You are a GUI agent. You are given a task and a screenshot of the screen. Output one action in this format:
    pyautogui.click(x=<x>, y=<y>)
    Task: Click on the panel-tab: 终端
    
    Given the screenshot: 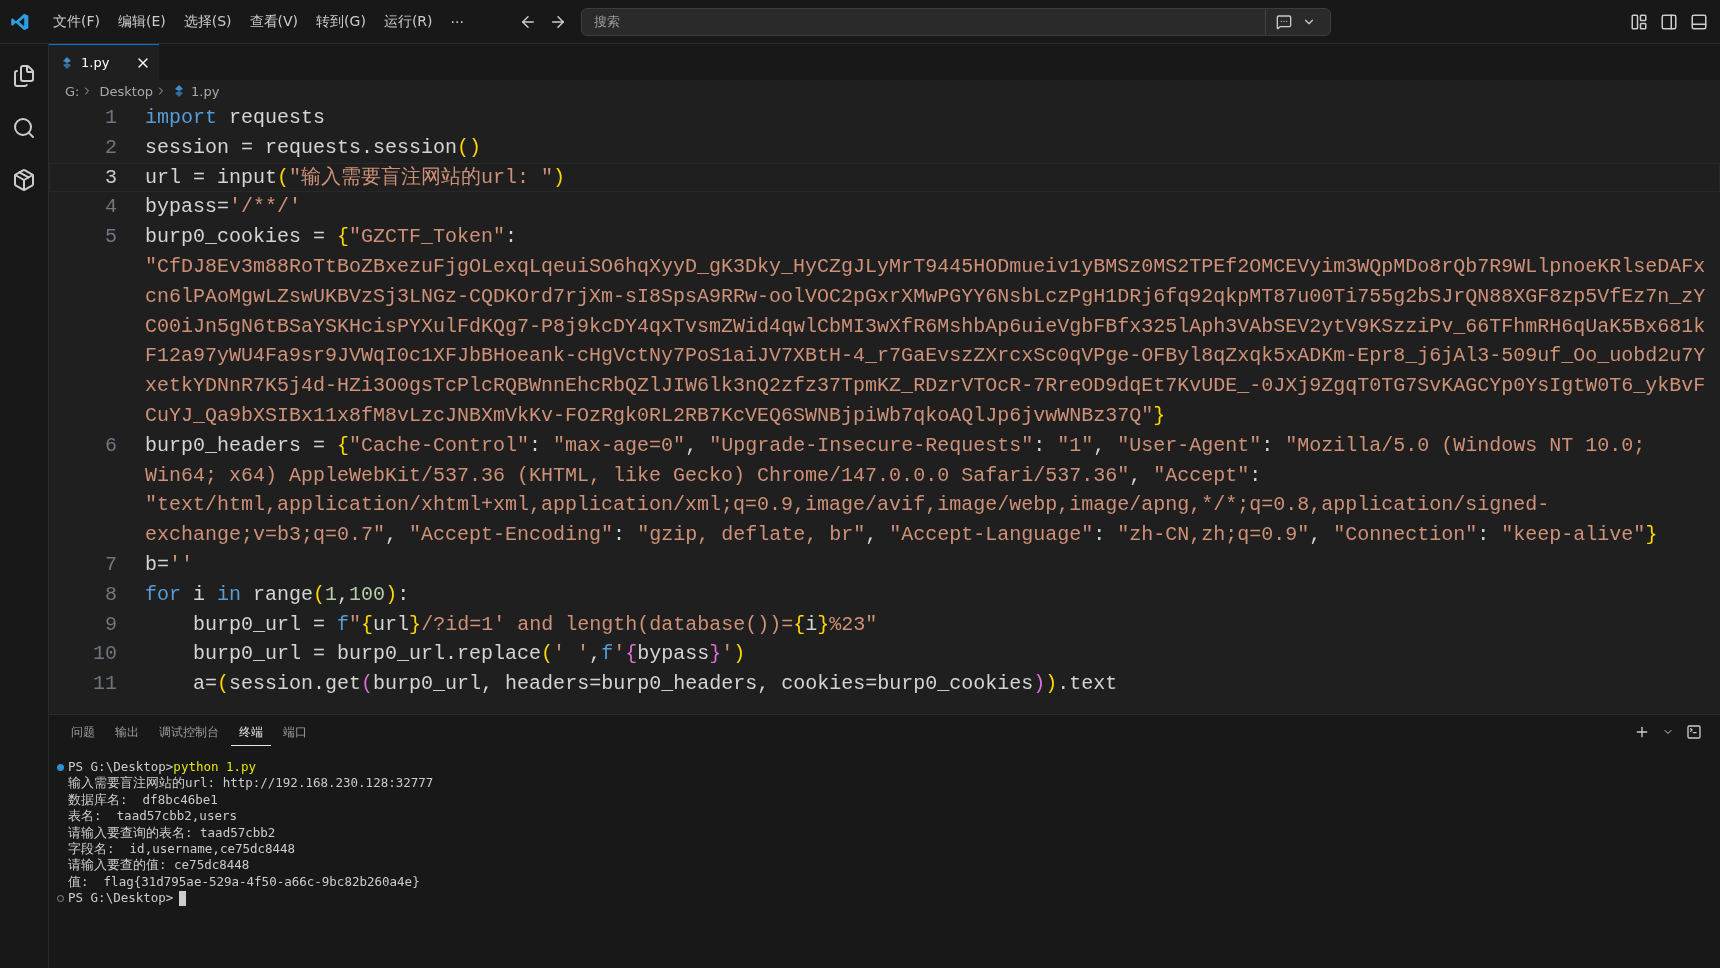 What is the action you would take?
    pyautogui.click(x=251, y=732)
    